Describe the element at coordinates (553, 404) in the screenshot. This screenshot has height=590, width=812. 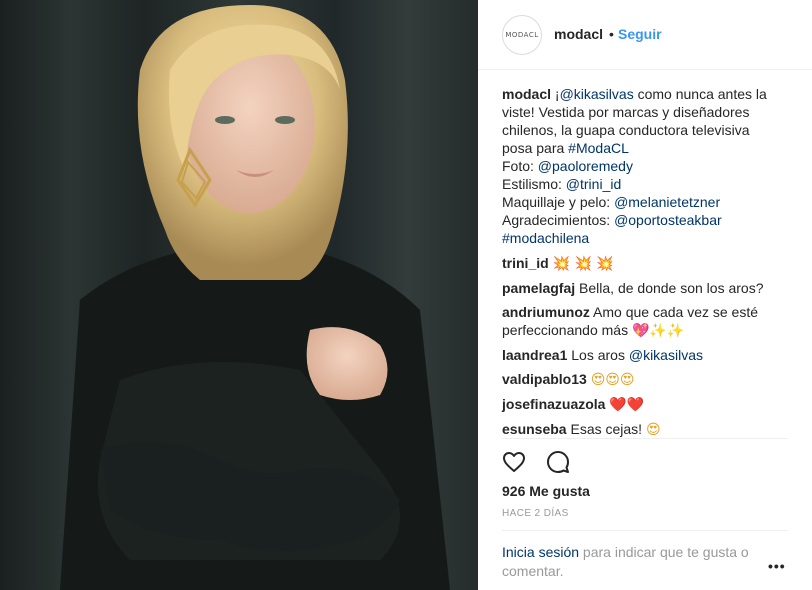
I see `comment-username: josefinazuazola` at that location.